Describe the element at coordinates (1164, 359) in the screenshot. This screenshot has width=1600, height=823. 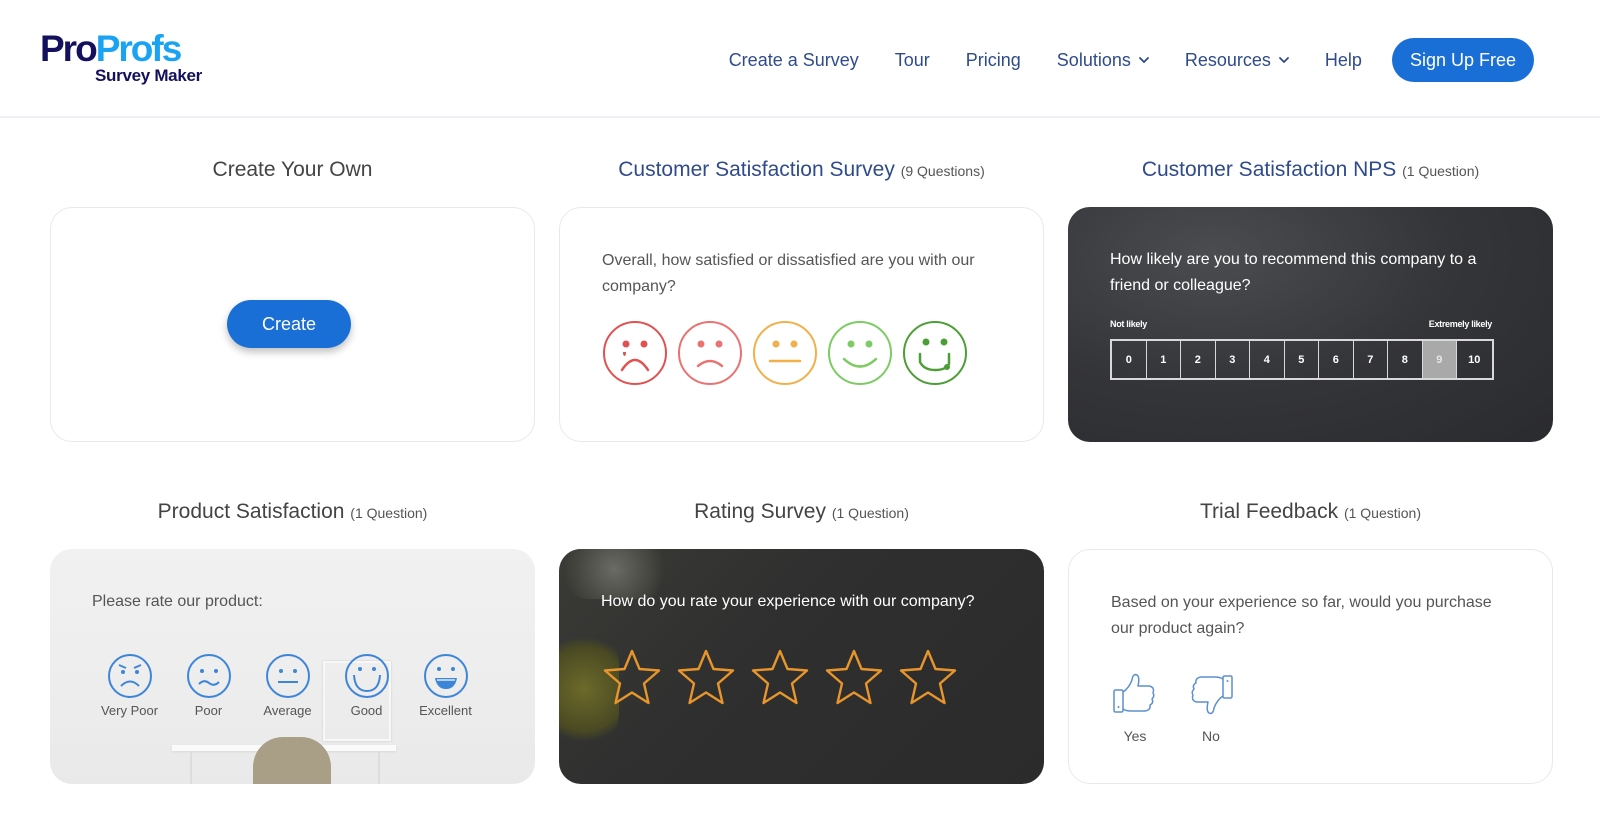
I see `nps-option-1: 1` at that location.